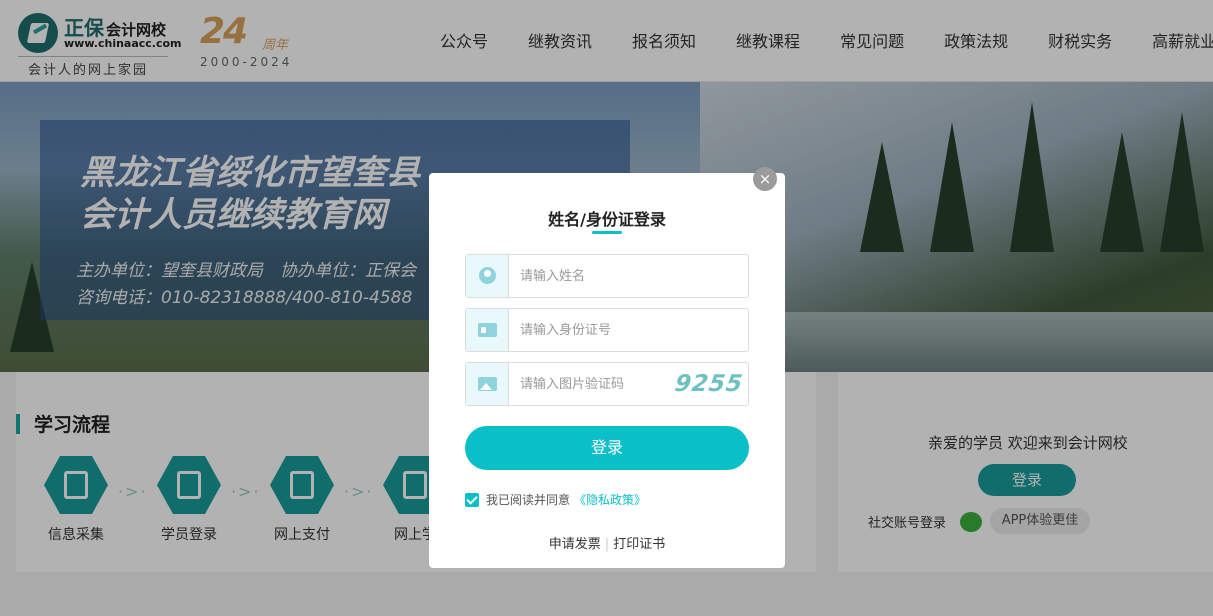  Describe the element at coordinates (472, 499) in the screenshot. I see `agree-checkbox` at that location.